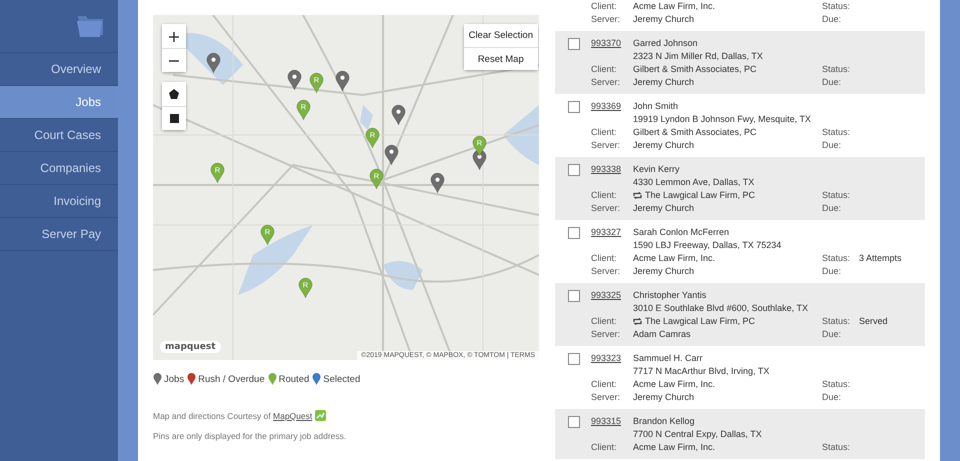 This screenshot has height=461, width=960. Describe the element at coordinates (740, 314) in the screenshot. I see `job-row: 993325 Christopher Yantis 3010 E Southlake Blvd #600, Southlake, TX Client: The Lawgical Law Firm, PC Status: Served Server: Adam Camras Due:` at that location.